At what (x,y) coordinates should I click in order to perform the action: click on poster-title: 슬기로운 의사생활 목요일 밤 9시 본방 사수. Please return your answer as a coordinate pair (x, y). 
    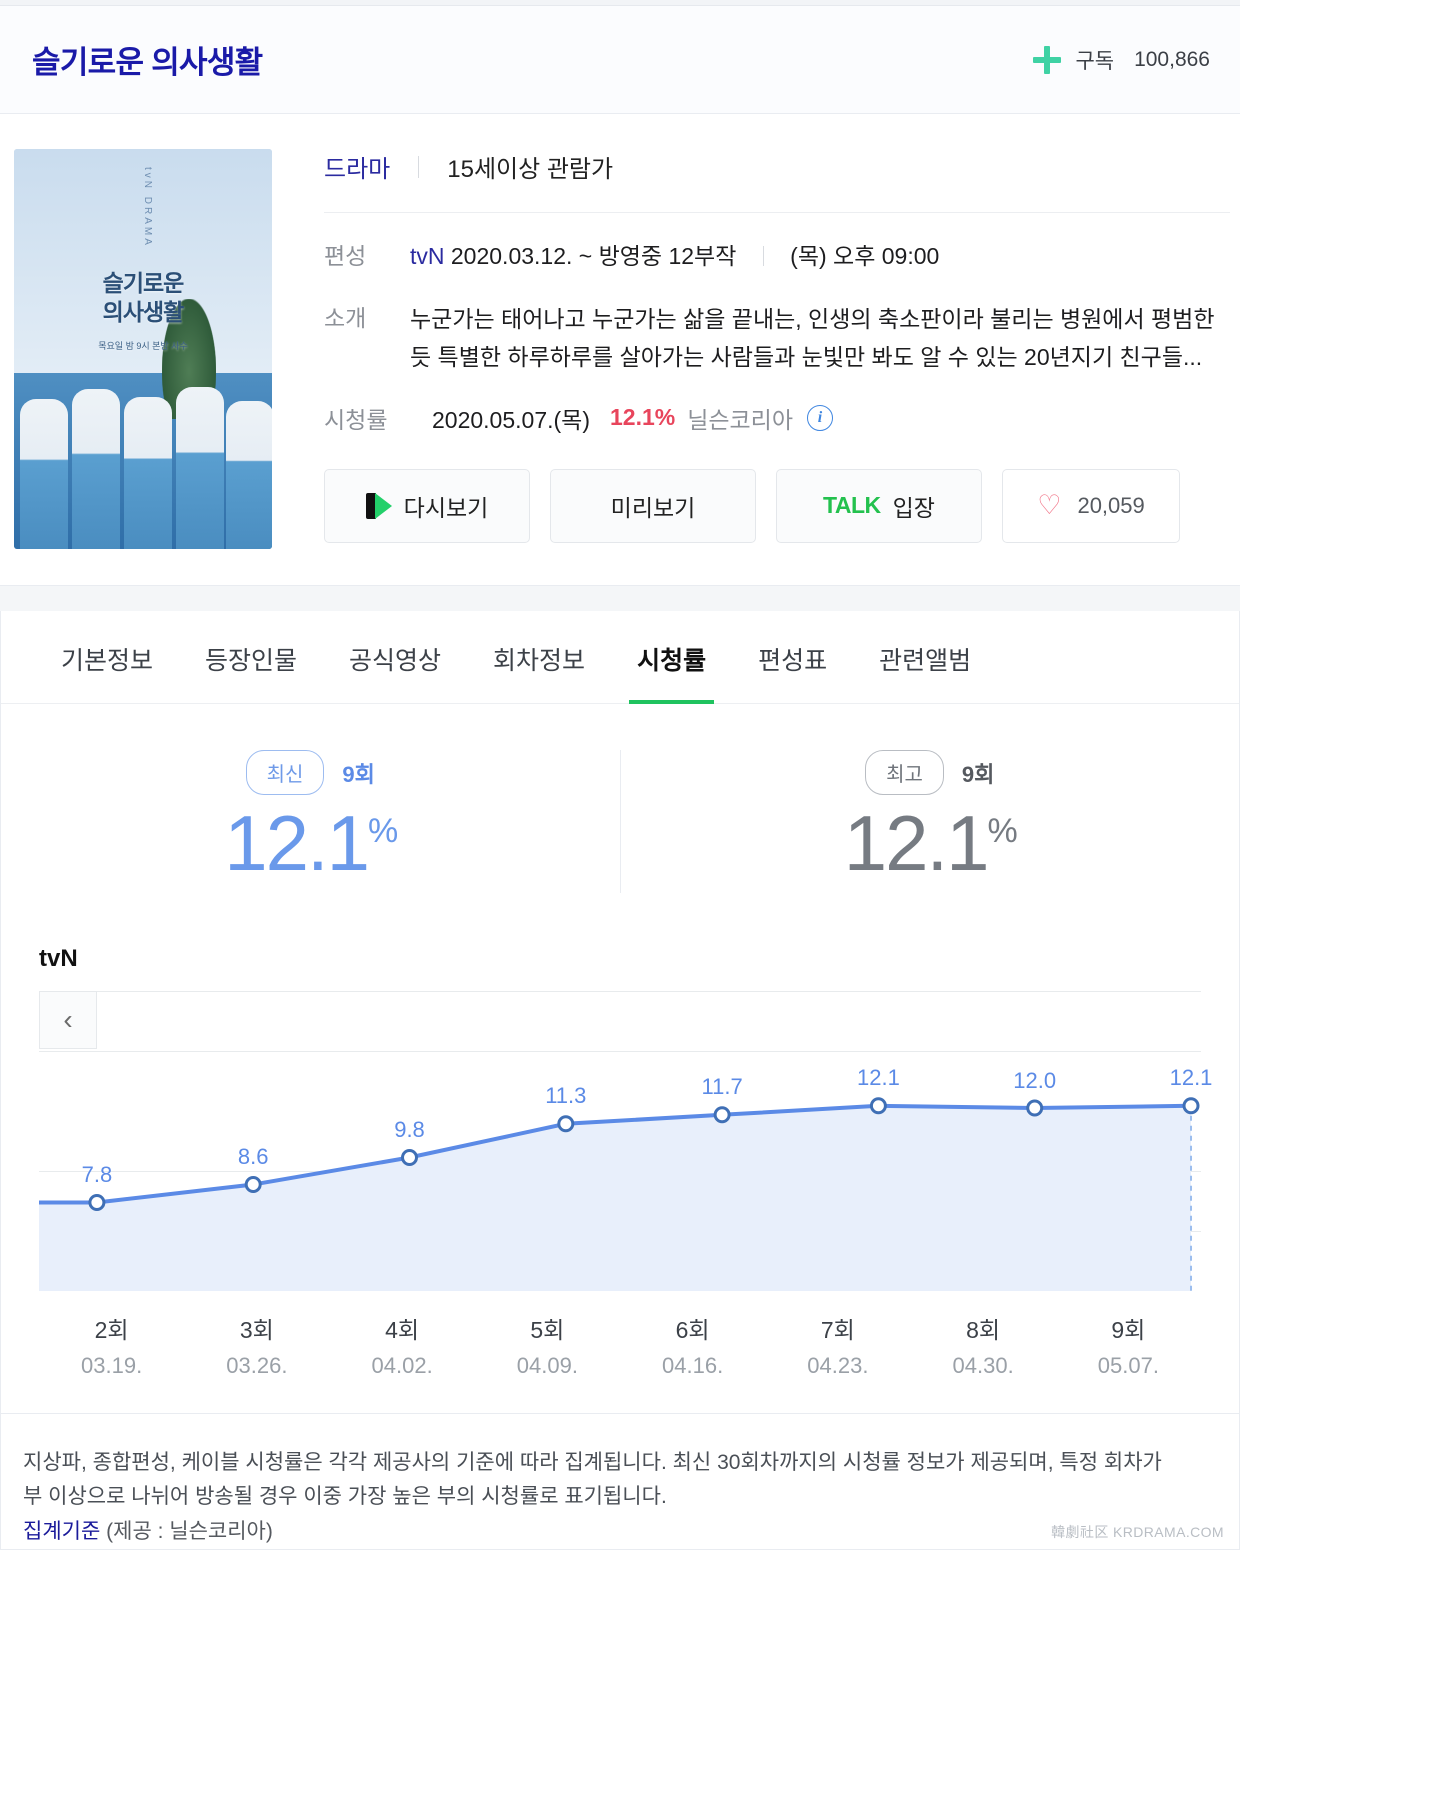
    Looking at the image, I should click on (143, 312).